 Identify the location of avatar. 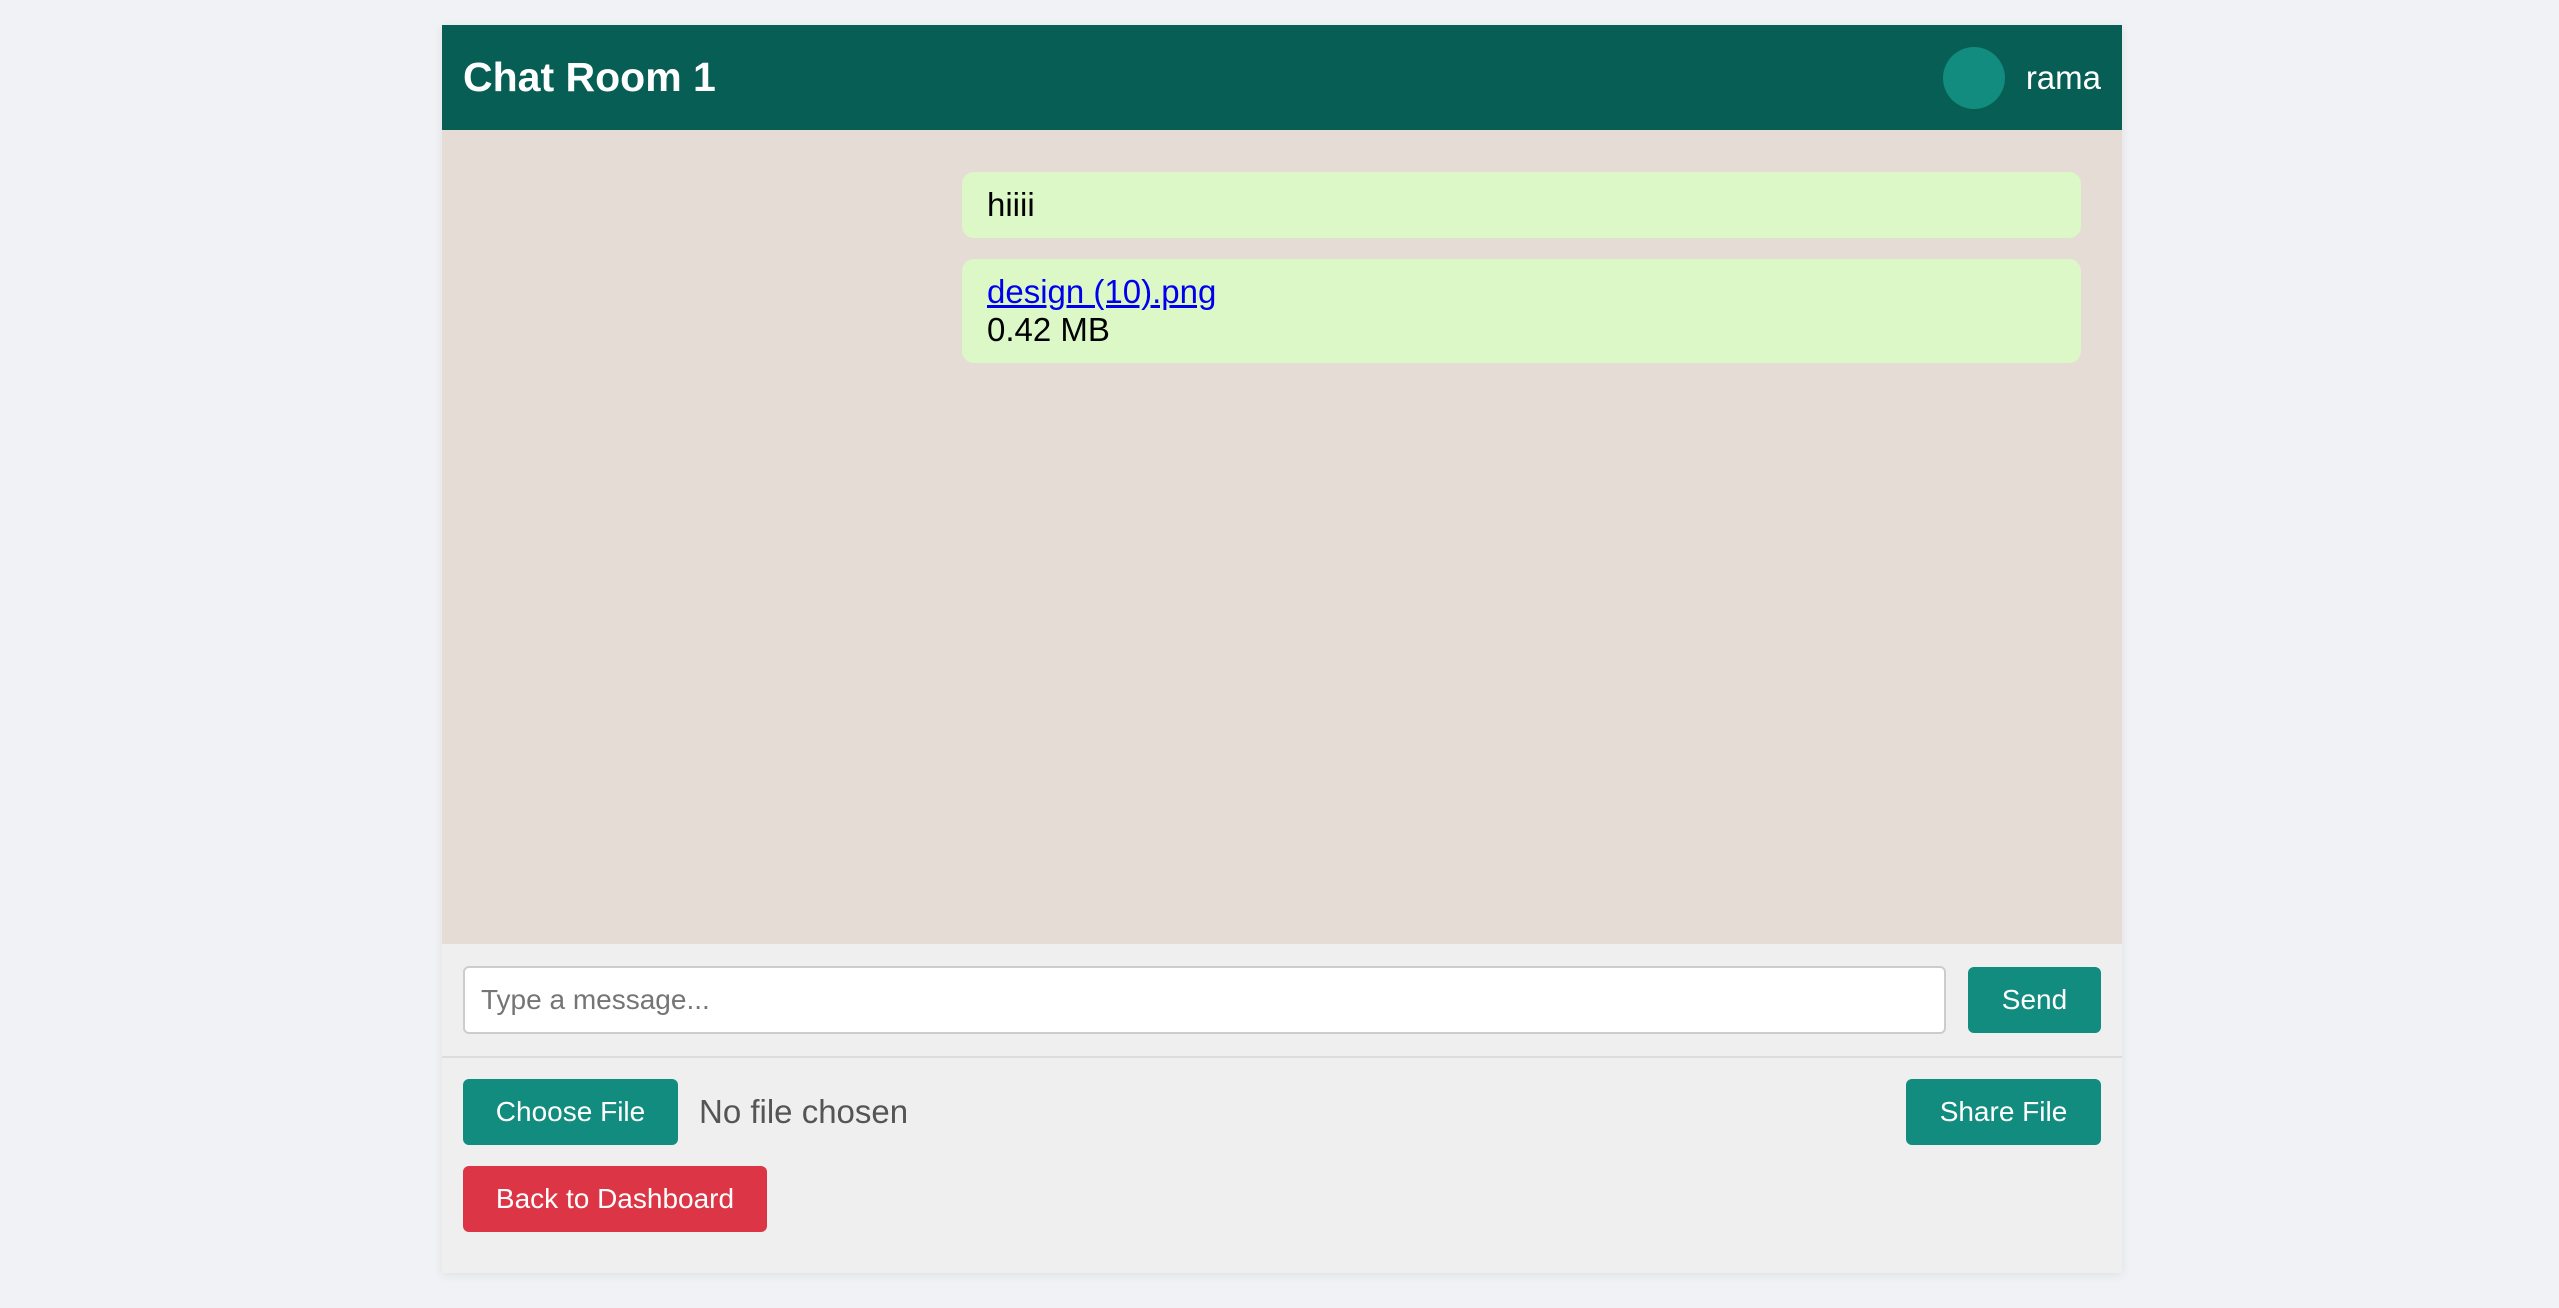
(1973, 77).